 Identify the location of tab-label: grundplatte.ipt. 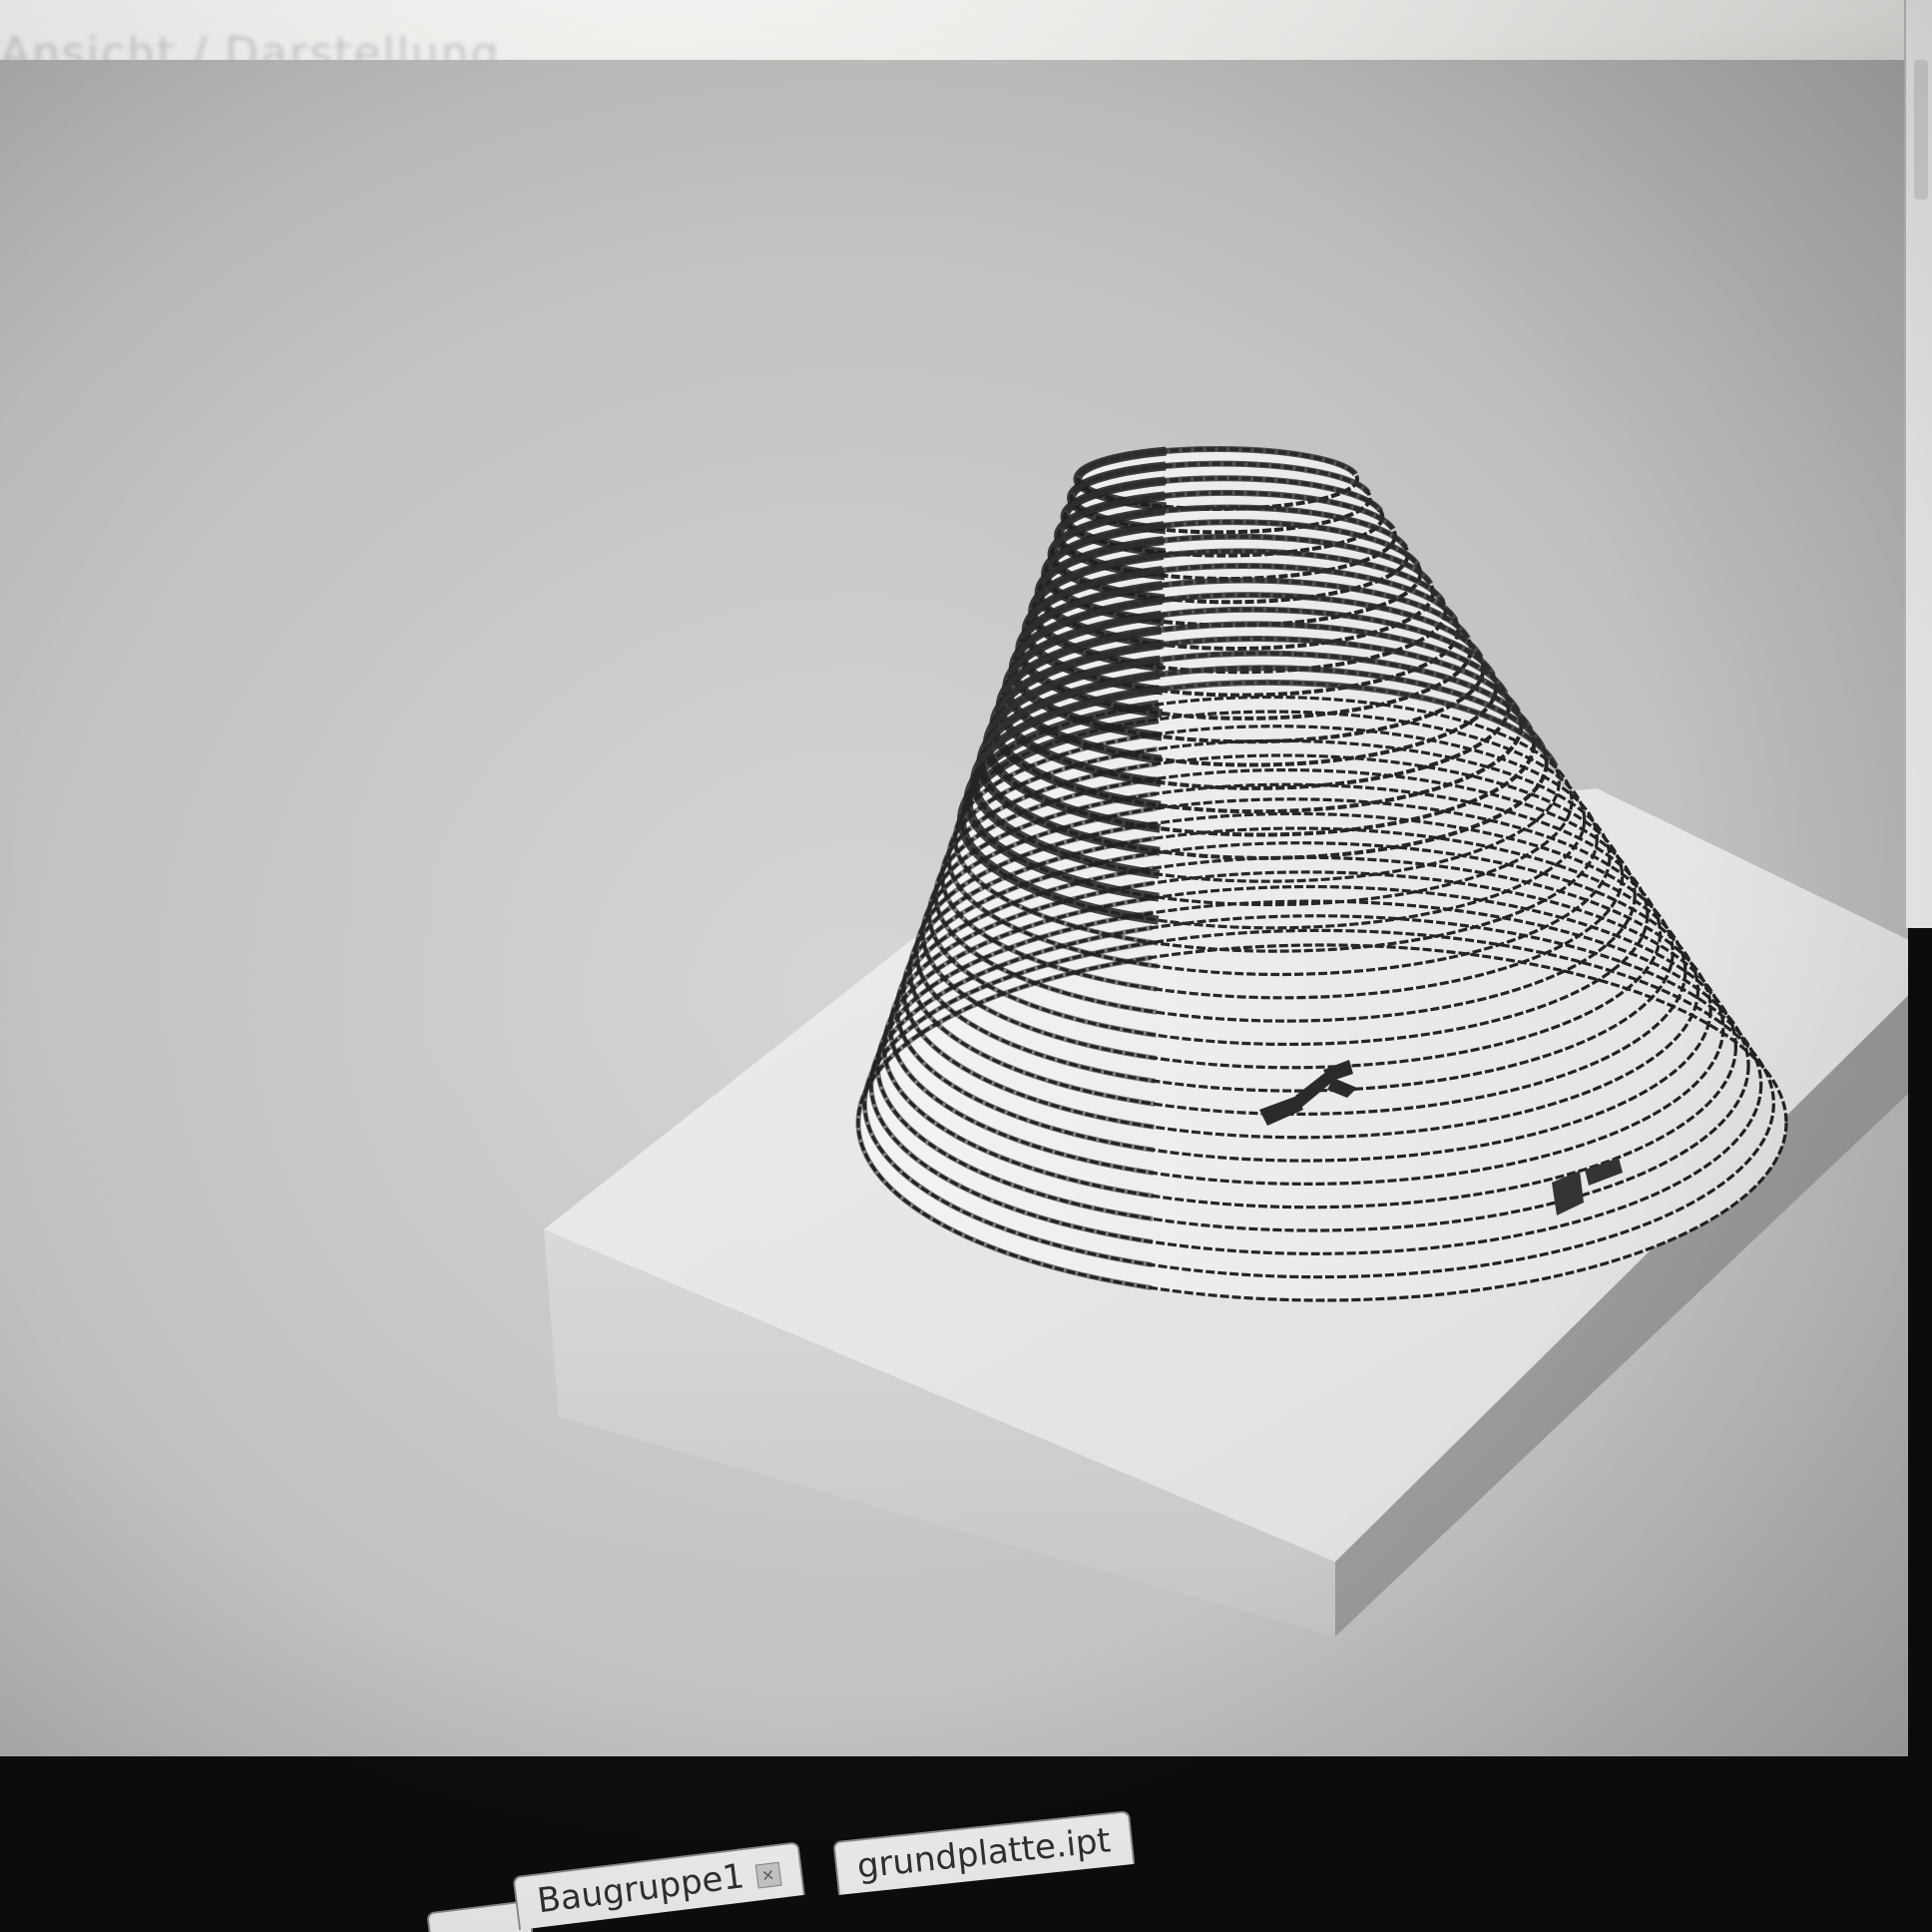
(984, 1853).